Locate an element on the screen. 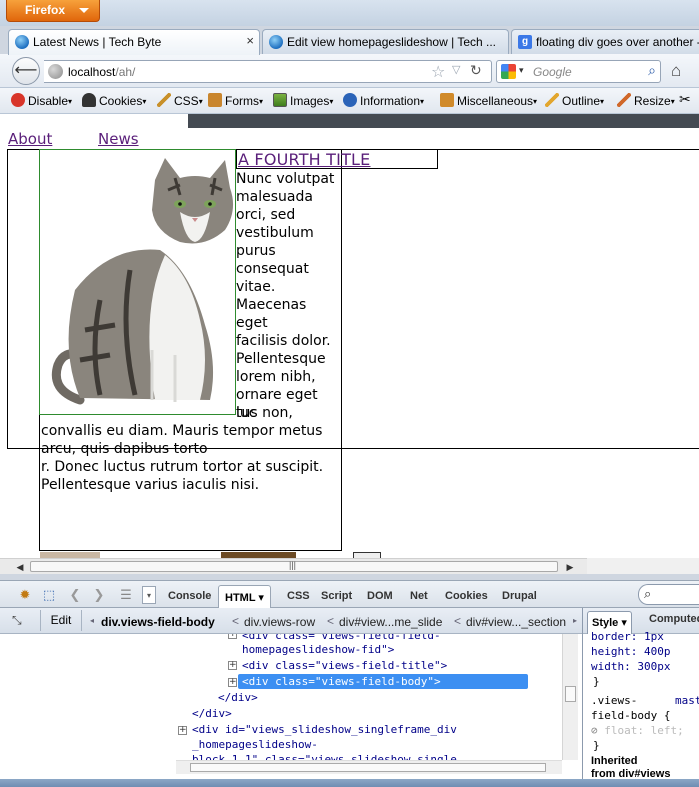 This screenshot has height=787, width=699. devbar-resize: Resize▾ is located at coordinates (646, 100).